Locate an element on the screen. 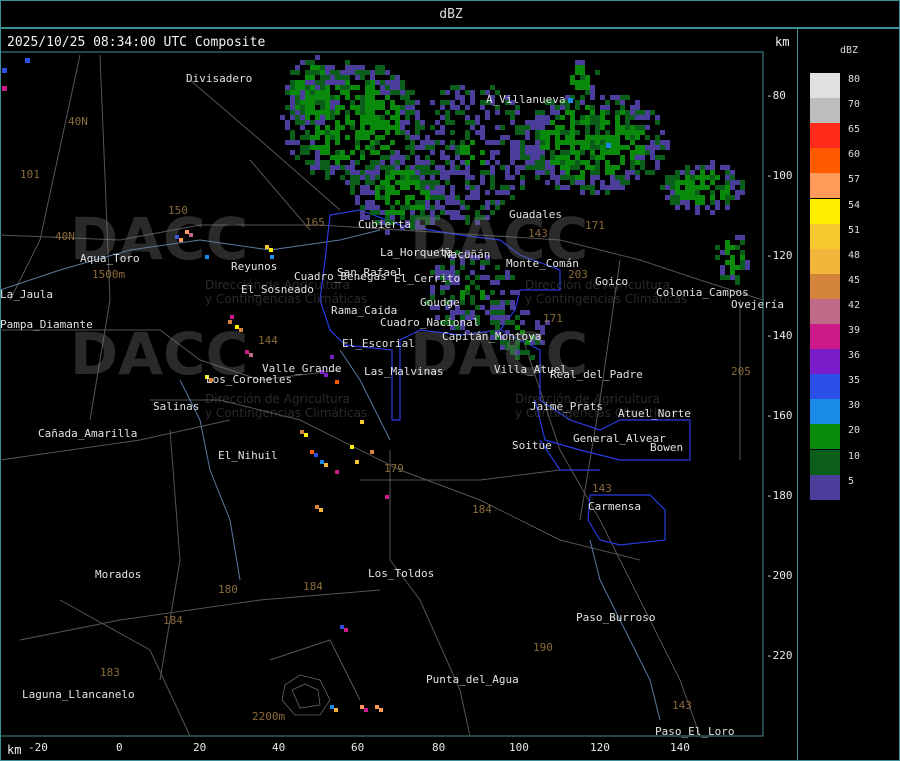 This screenshot has width=900, height=761. legend-title: dBZ is located at coordinates (849, 50).